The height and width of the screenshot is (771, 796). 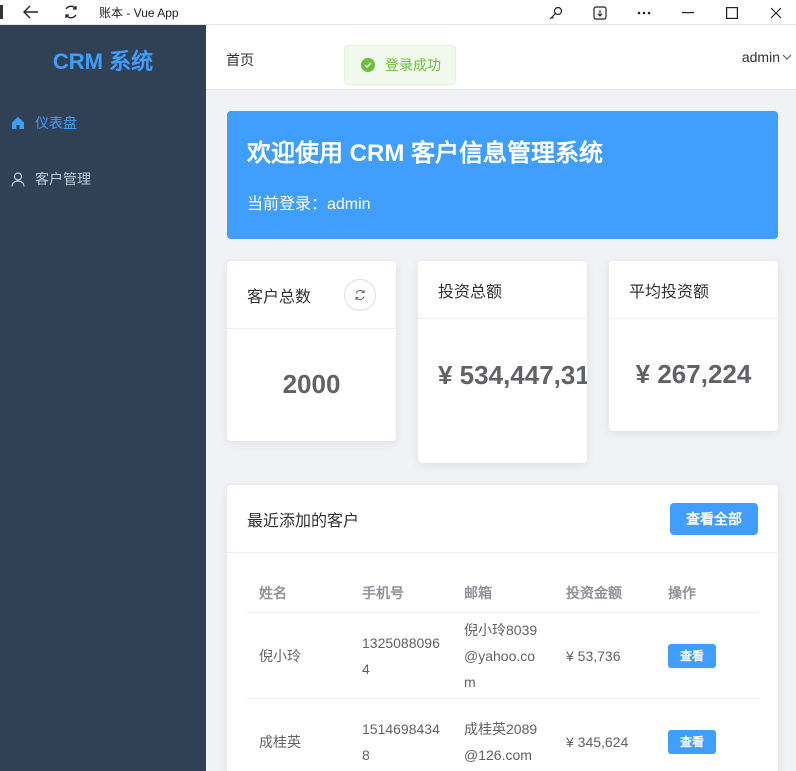 What do you see at coordinates (760, 57) in the screenshot?
I see `username: admin` at bounding box center [760, 57].